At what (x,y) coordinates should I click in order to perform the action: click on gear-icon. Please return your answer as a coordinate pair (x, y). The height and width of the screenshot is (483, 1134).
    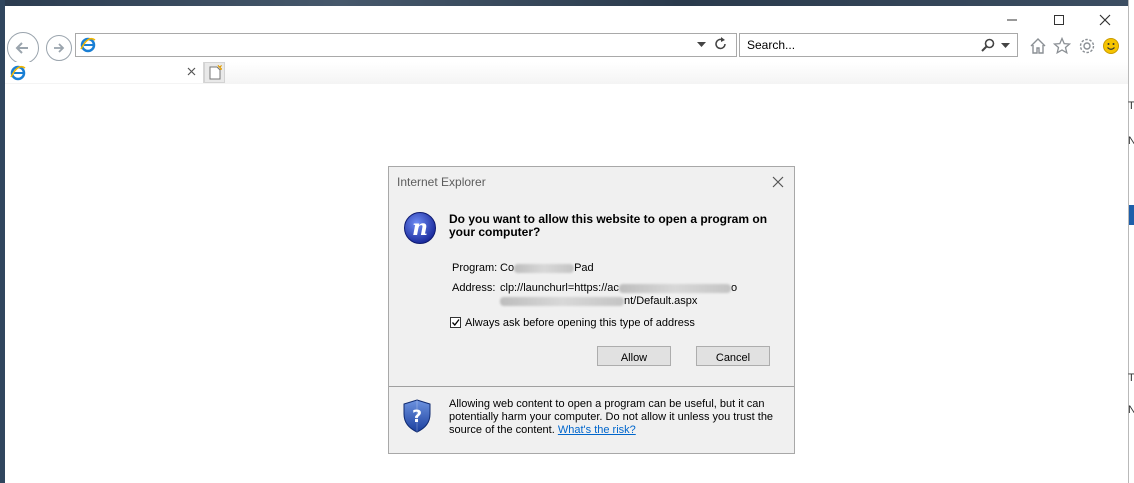
    Looking at the image, I should click on (1087, 46).